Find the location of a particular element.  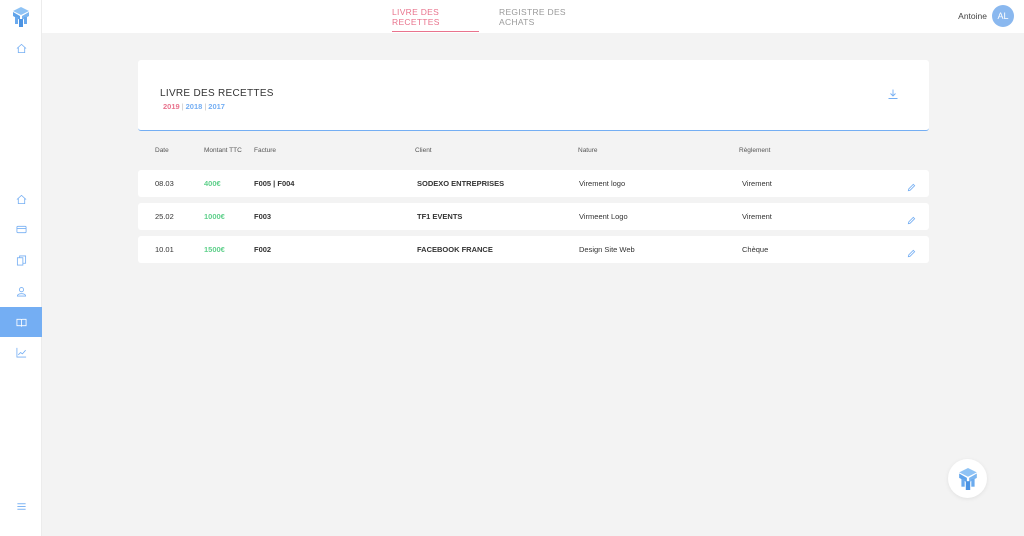

sidebar-item-clients is located at coordinates (21, 291).